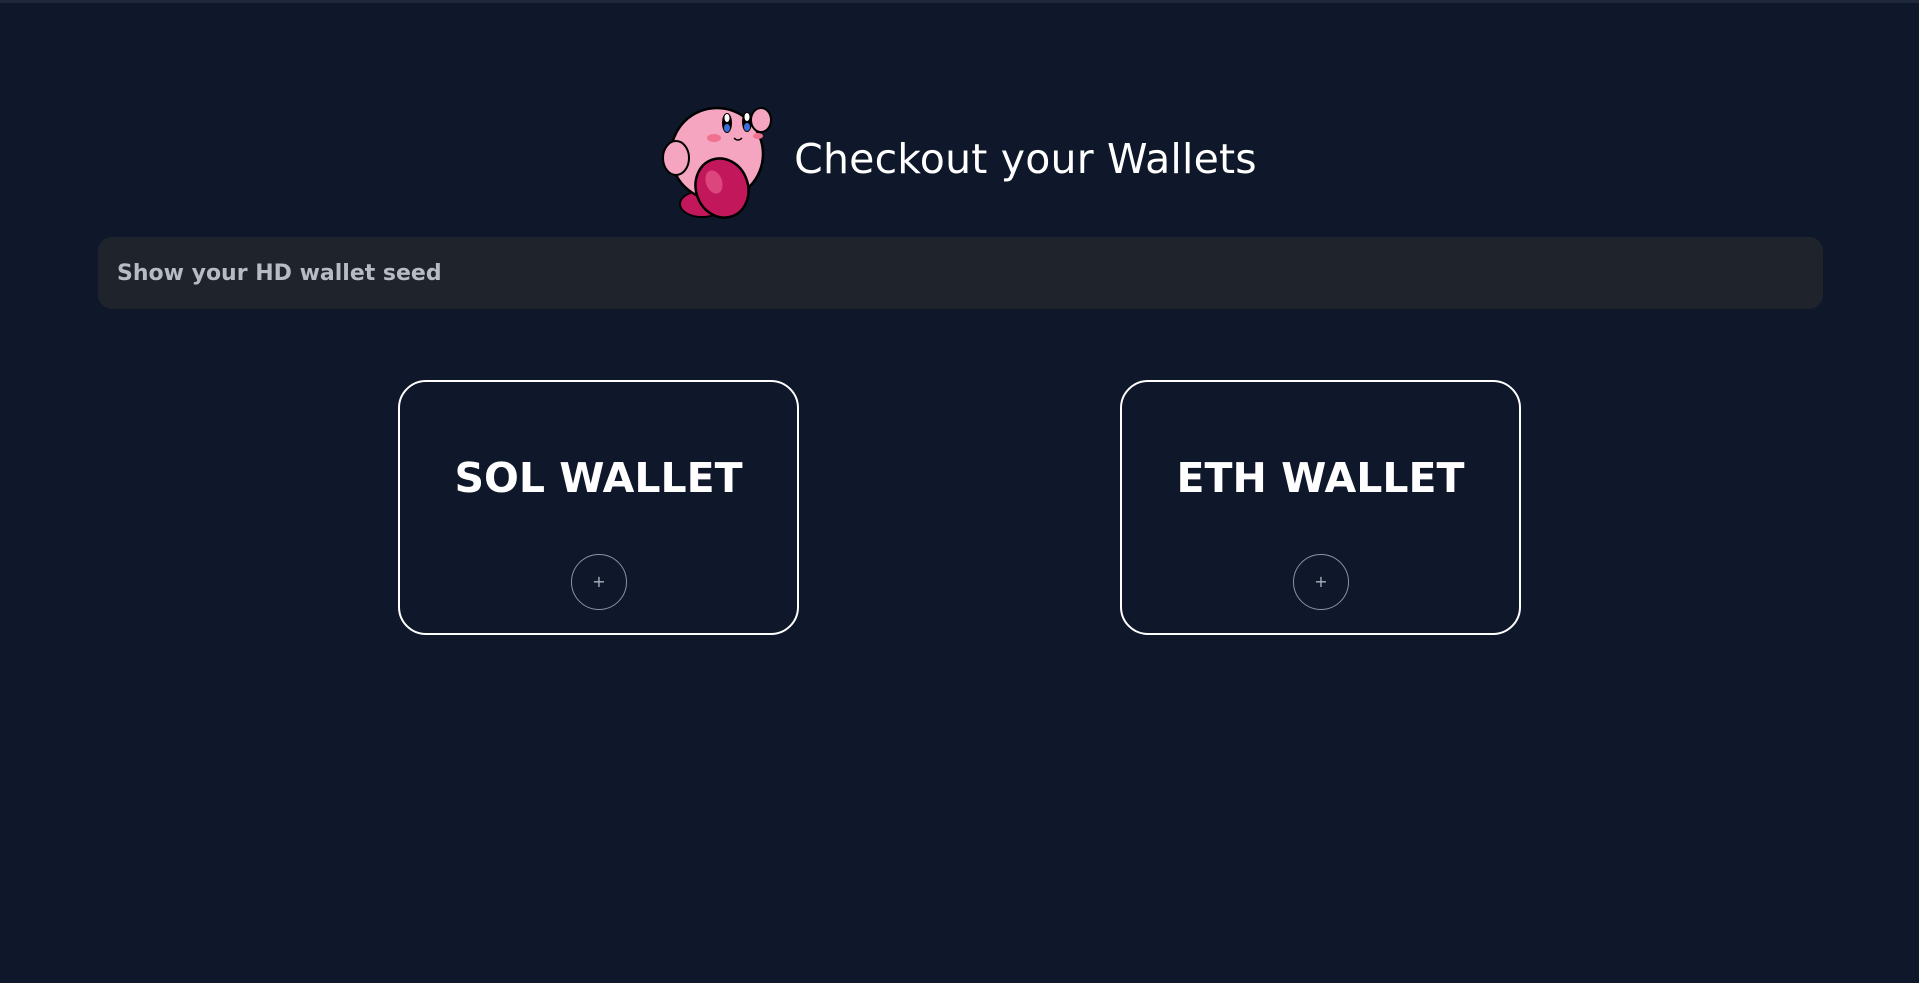 The image size is (1919, 983). I want to click on eth-wallet-title: ETH WALLET, so click(1320, 478).